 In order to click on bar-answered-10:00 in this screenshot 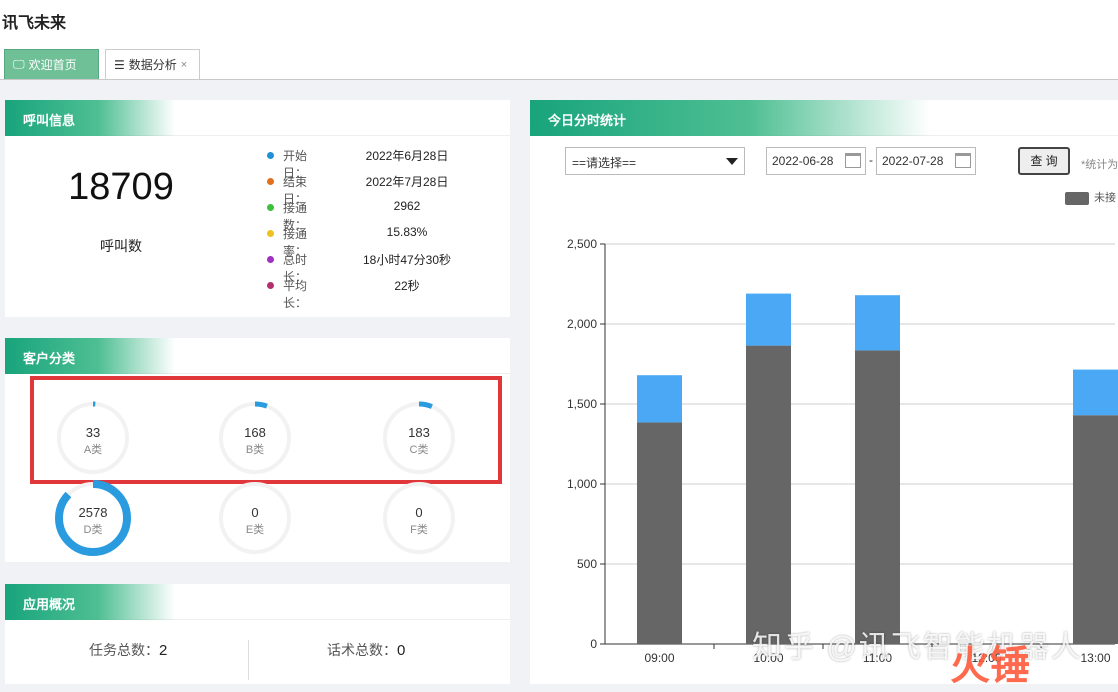, I will do `click(768, 319)`.